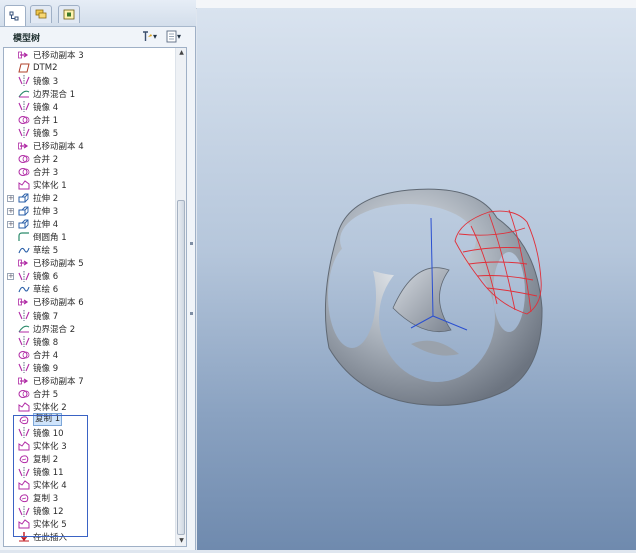 This screenshot has width=636, height=553. I want to click on tree-item: 复制 2, so click(89, 459).